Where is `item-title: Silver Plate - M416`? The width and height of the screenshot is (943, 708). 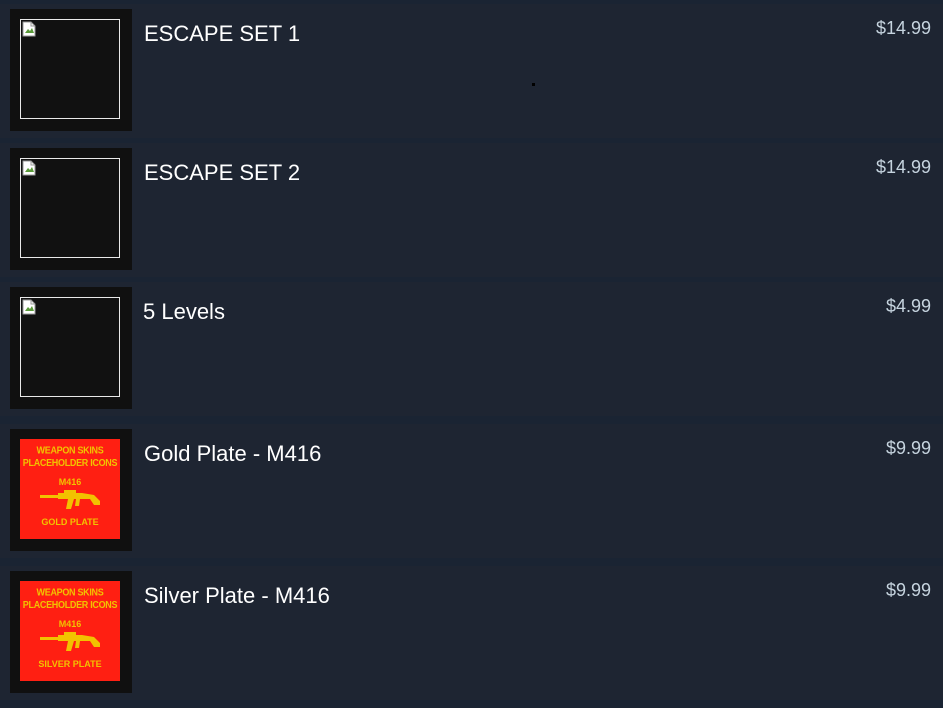
item-title: Silver Plate - M416 is located at coordinates (237, 596).